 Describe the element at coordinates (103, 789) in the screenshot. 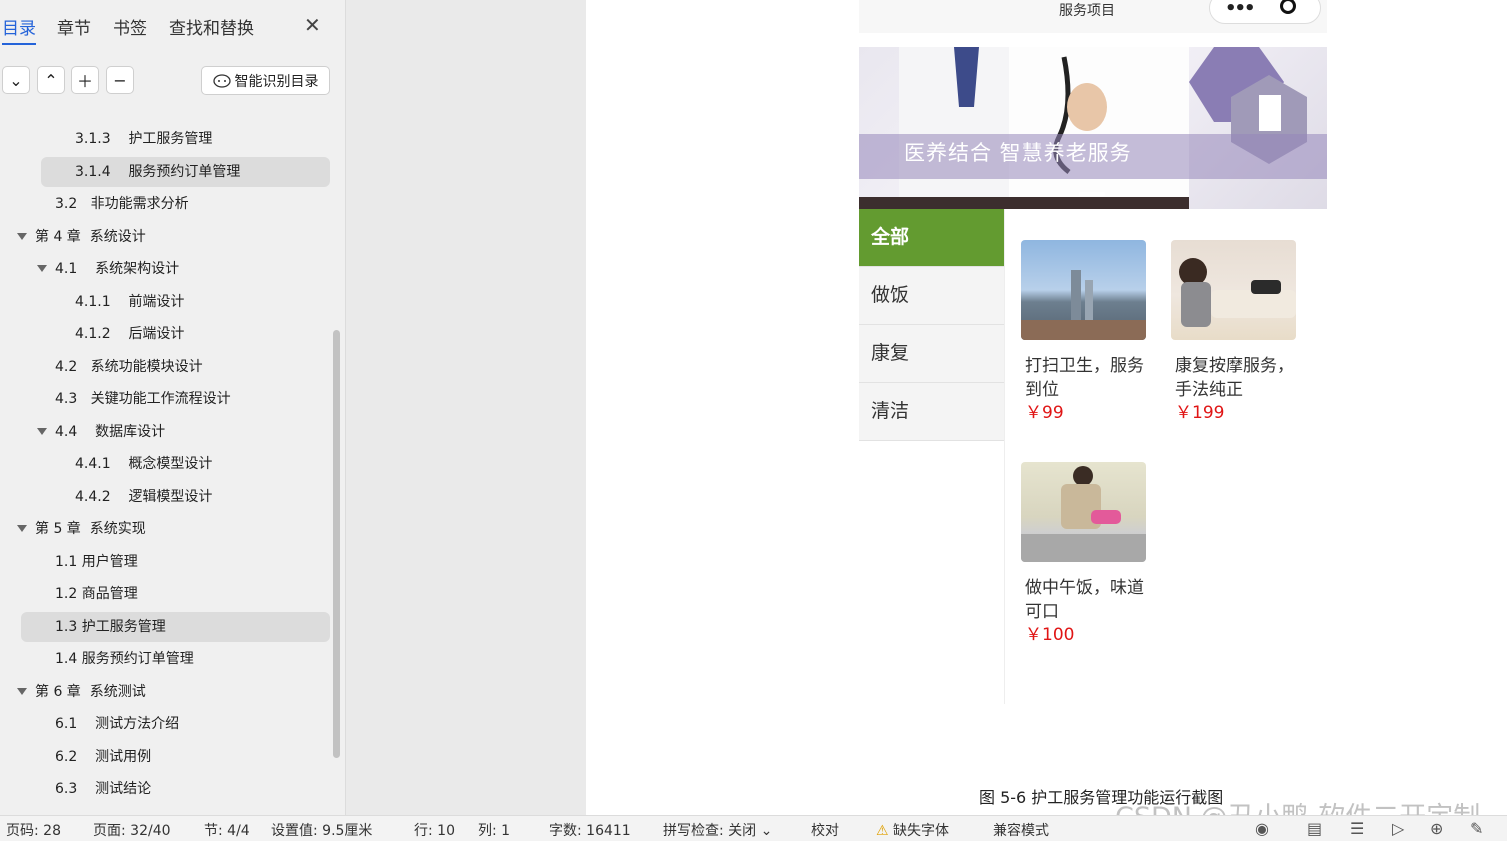

I see `toc-item: 6.3 测试结论` at that location.